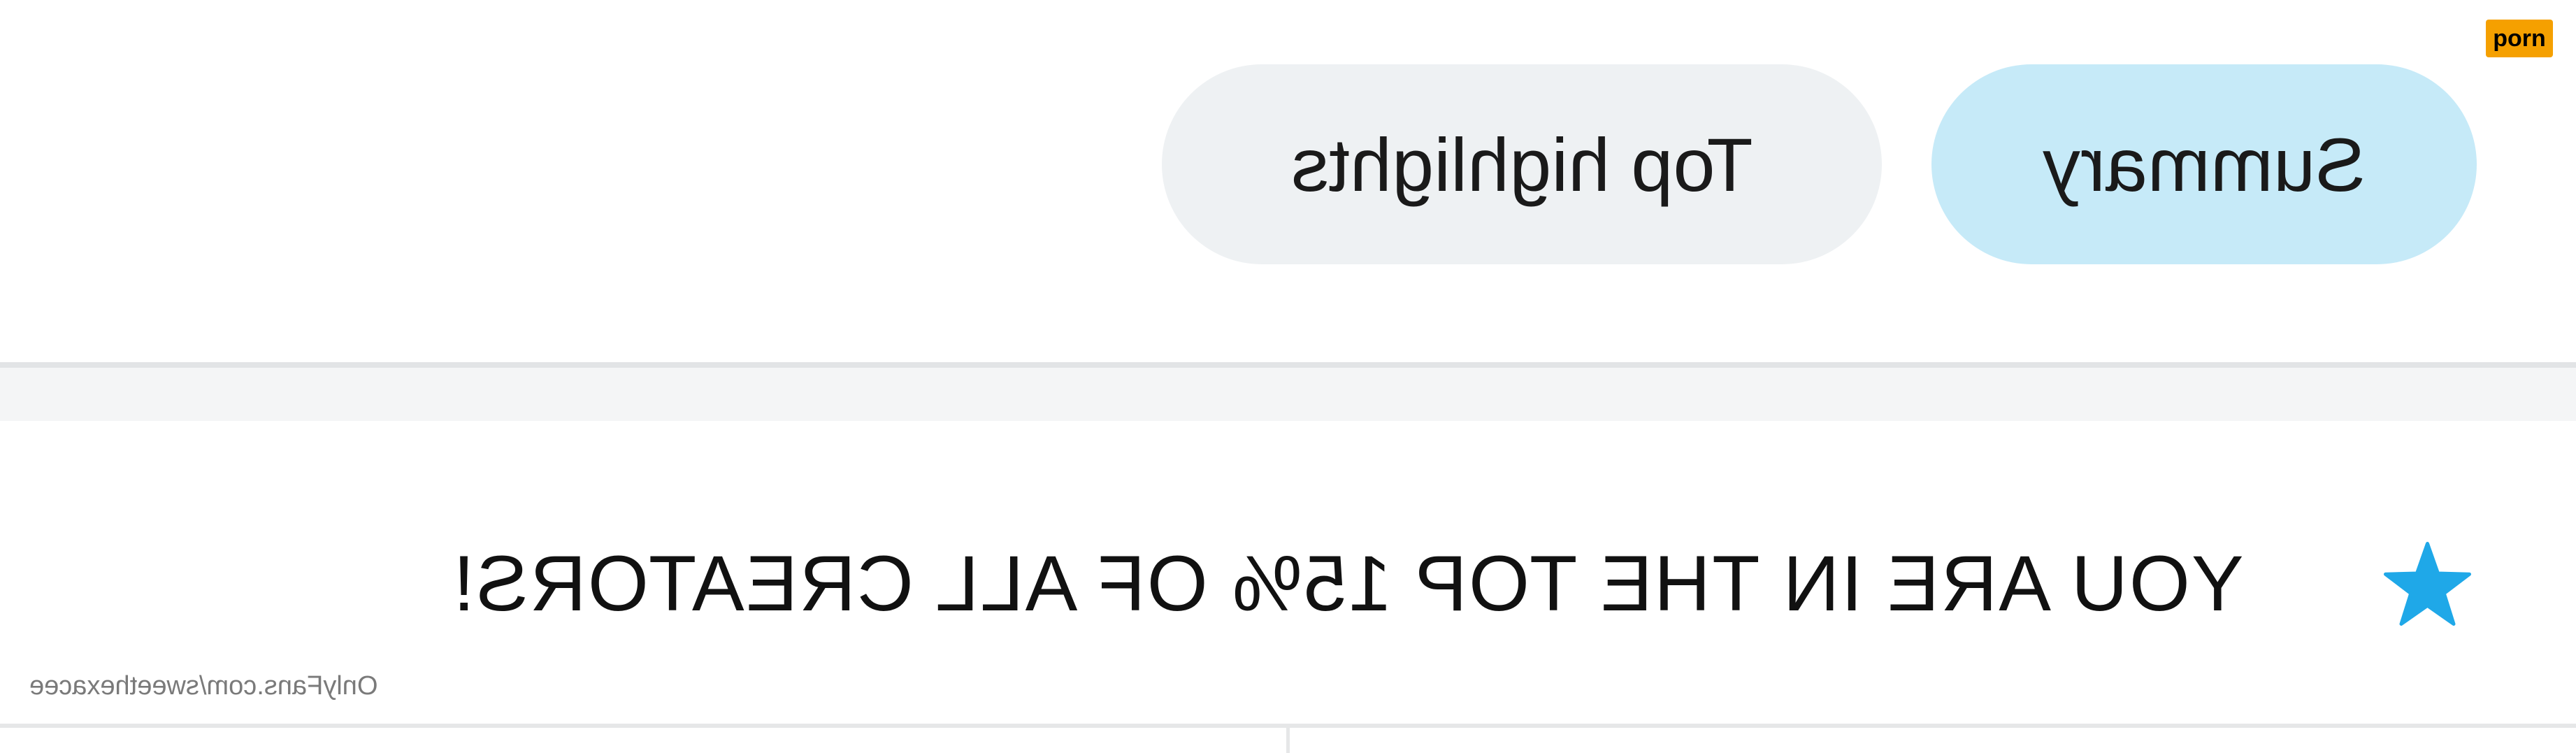 Image resolution: width=2576 pixels, height=753 pixels. I want to click on source-watermark: OnlyFans.com/sweethexacee, so click(203, 686).